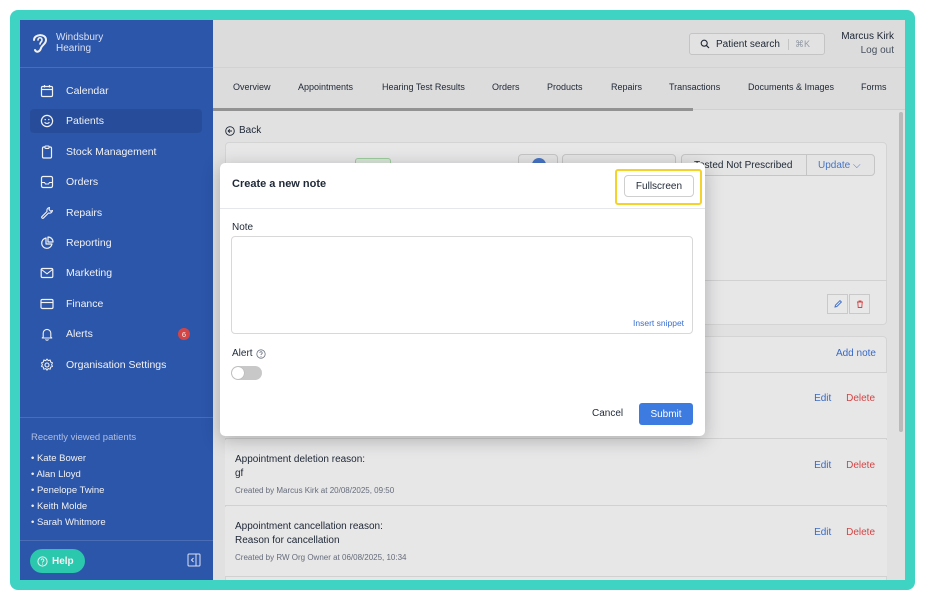 The height and width of the screenshot is (600, 925). I want to click on alert-label-text: Alert, so click(242, 353).